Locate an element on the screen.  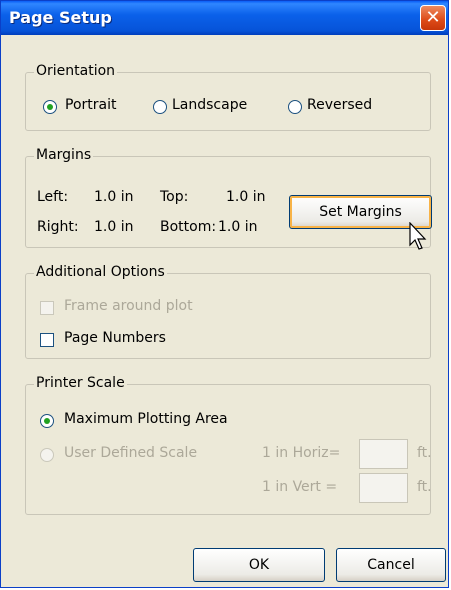
reversed-label: Reversed is located at coordinates (339, 105).